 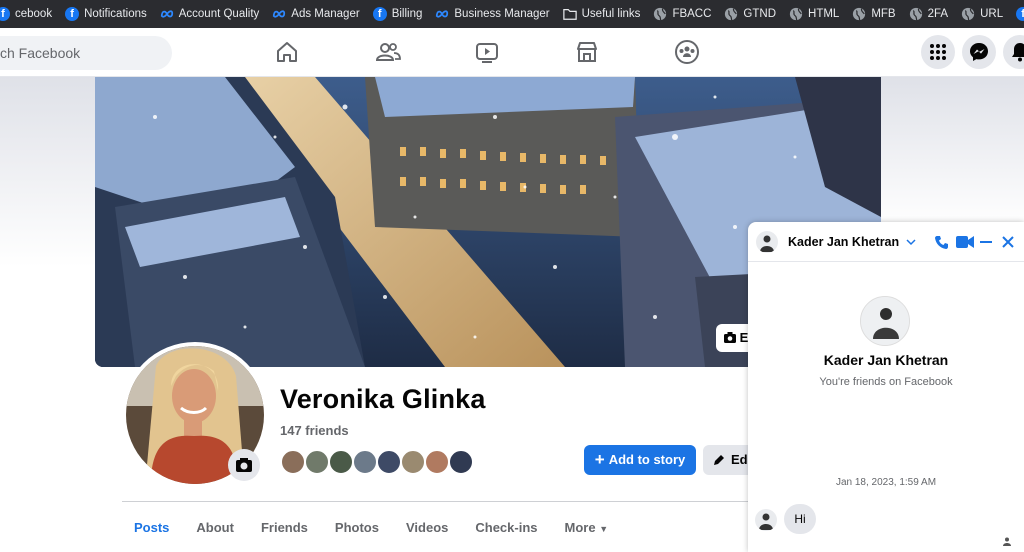 What do you see at coordinates (739, 459) in the screenshot?
I see `edit-profile-label: Ed` at bounding box center [739, 459].